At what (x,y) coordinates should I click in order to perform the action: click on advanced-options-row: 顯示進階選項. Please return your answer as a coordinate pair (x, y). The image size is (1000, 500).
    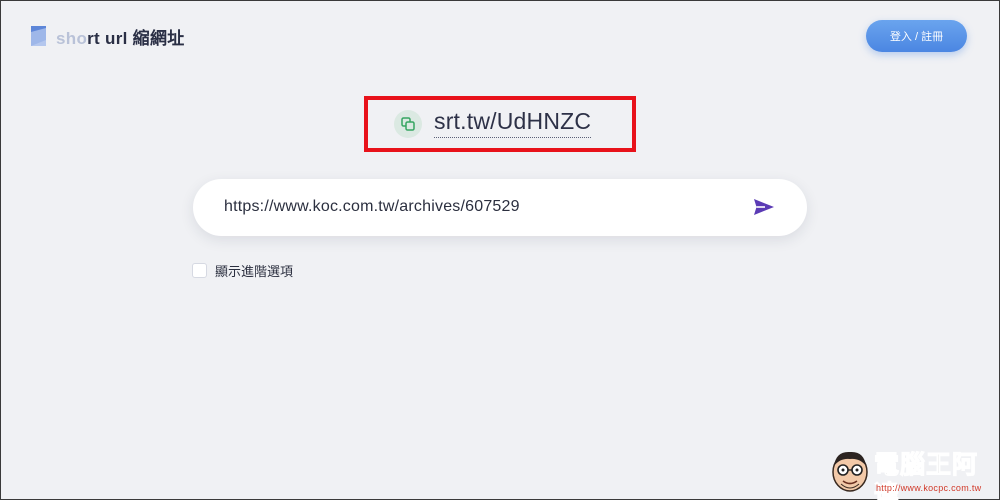
    Looking at the image, I should click on (242, 270).